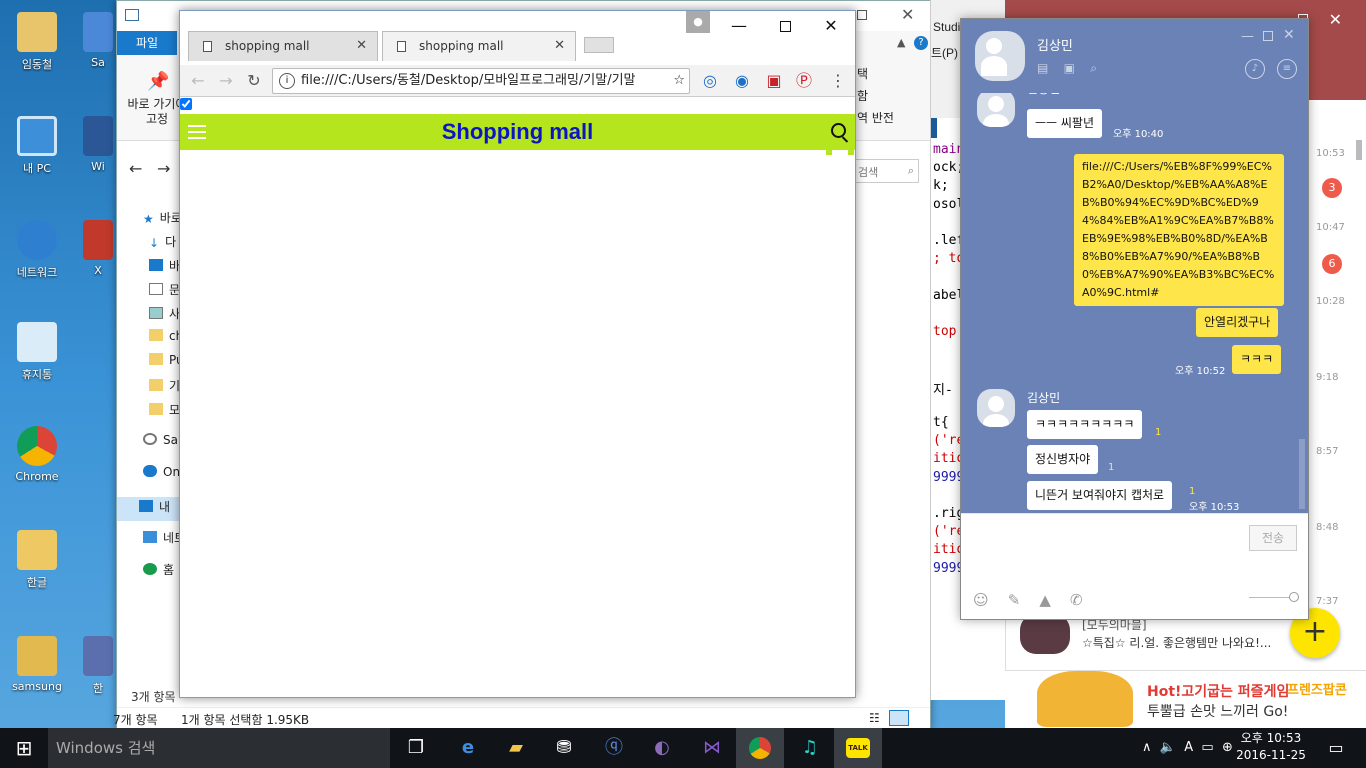 This screenshot has width=1366, height=768. What do you see at coordinates (774, 81) in the screenshot?
I see `extension-icon: ▣` at bounding box center [774, 81].